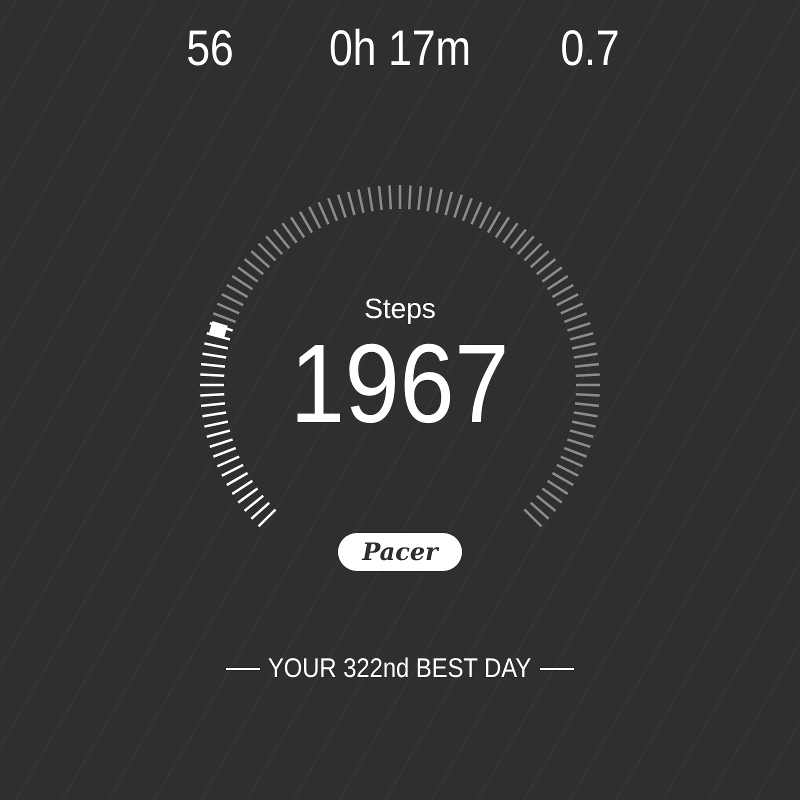 Image resolution: width=800 pixels, height=800 pixels. I want to click on logo-badge: Pacer, so click(400, 552).